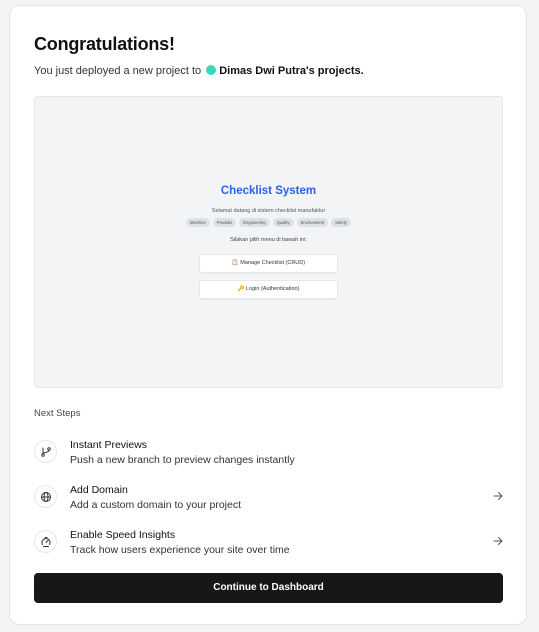 This screenshot has height=632, width=539. Describe the element at coordinates (283, 222) in the screenshot. I see `preview-tag: Quality` at that location.